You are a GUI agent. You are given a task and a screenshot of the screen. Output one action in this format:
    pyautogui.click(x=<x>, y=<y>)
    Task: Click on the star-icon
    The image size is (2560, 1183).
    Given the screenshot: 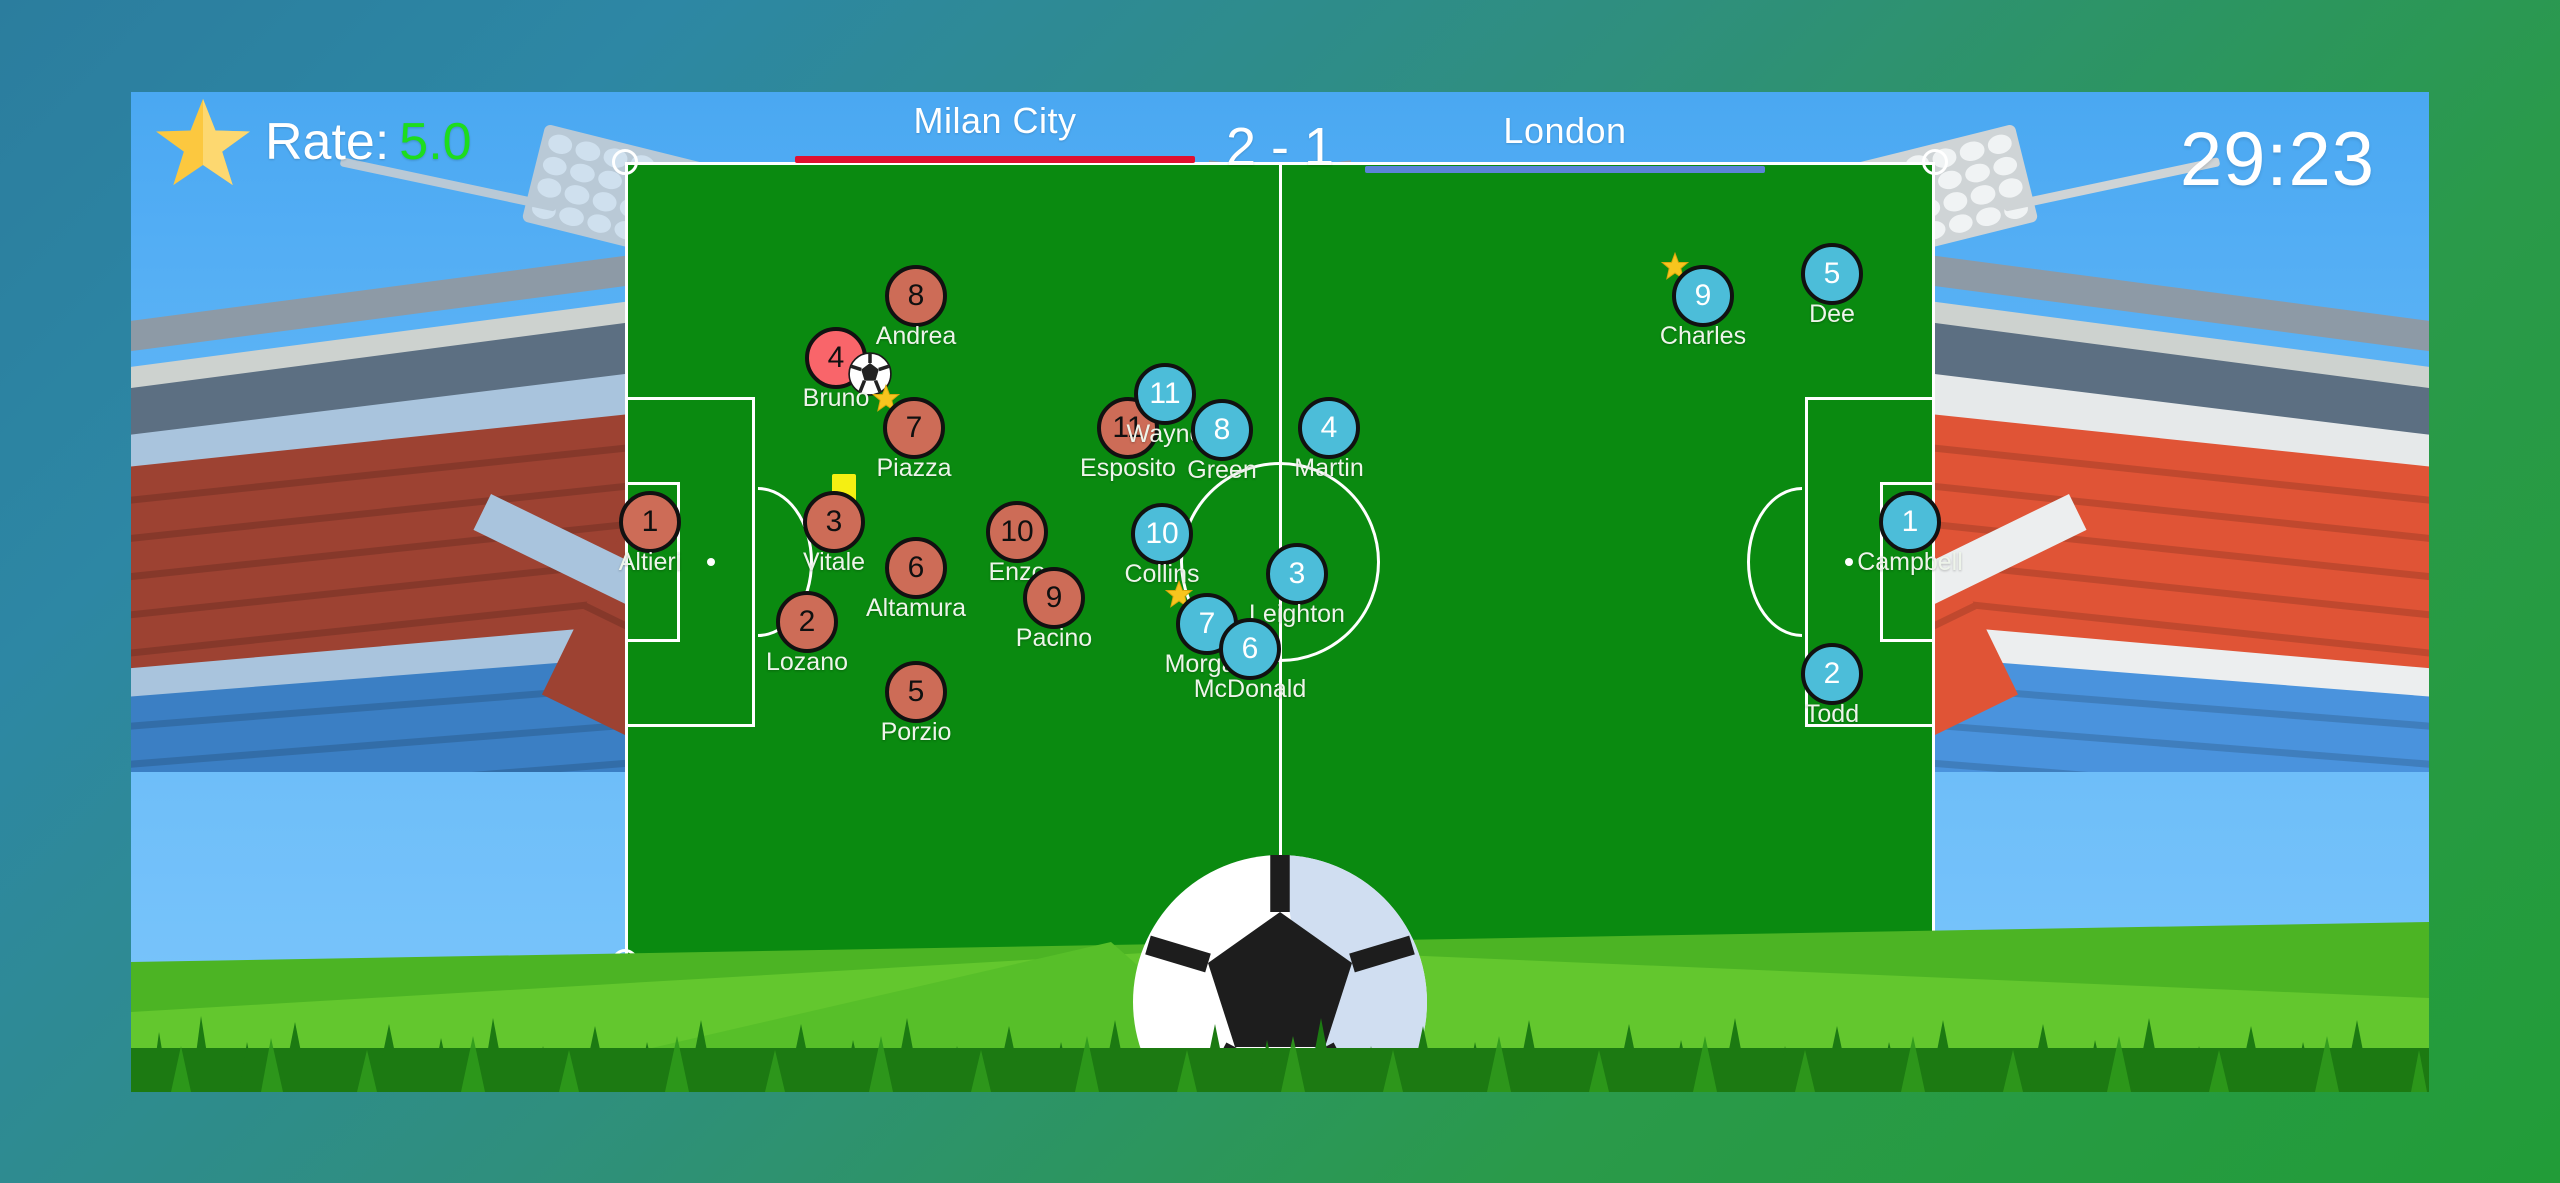 What is the action you would take?
    pyautogui.click(x=203, y=142)
    